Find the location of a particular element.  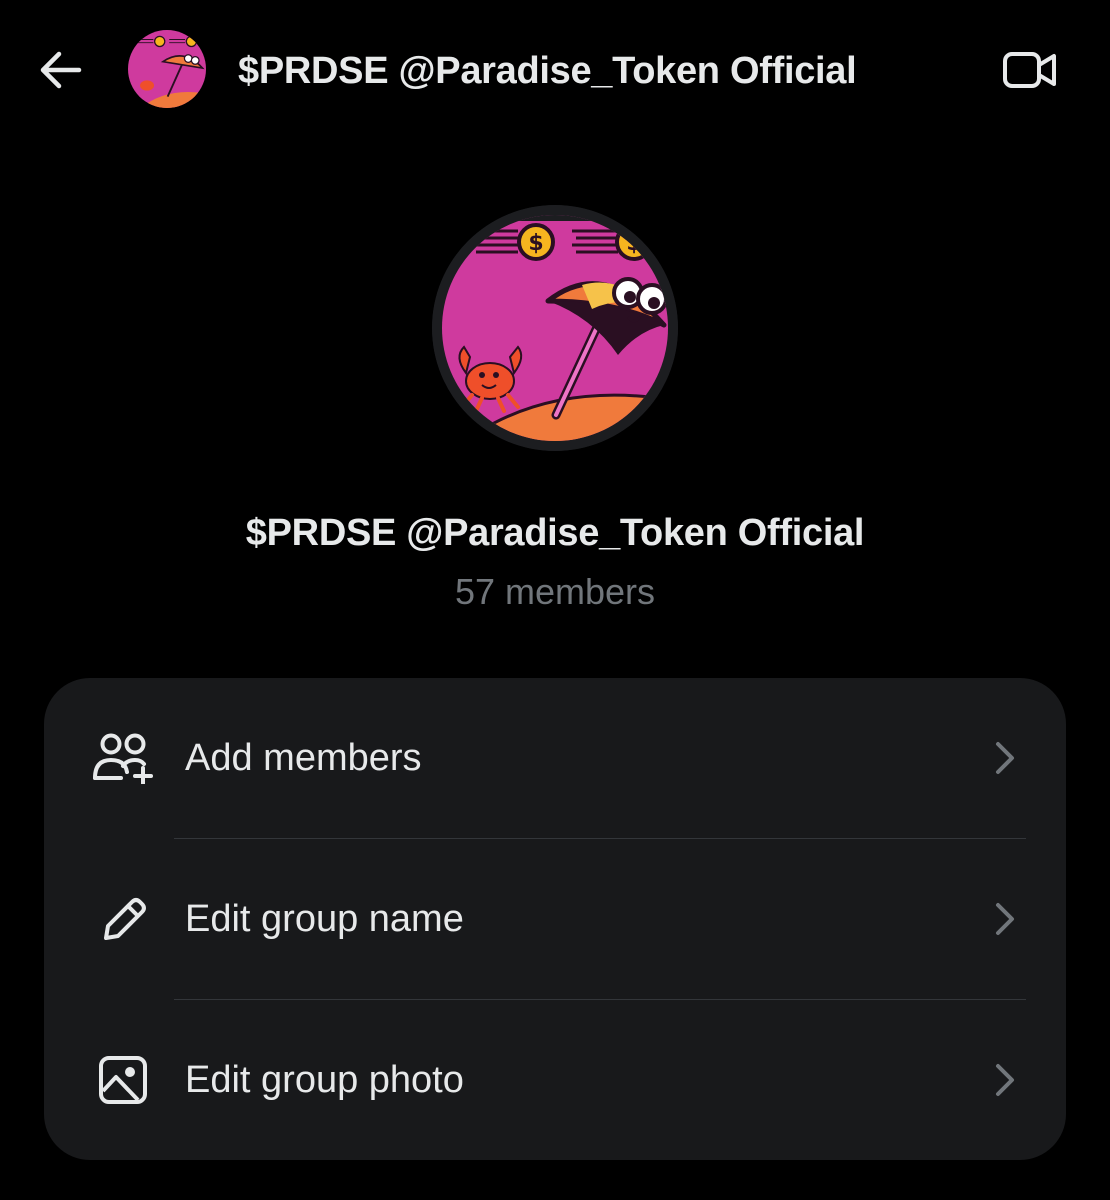

arrow-left-icon is located at coordinates (61, 70).